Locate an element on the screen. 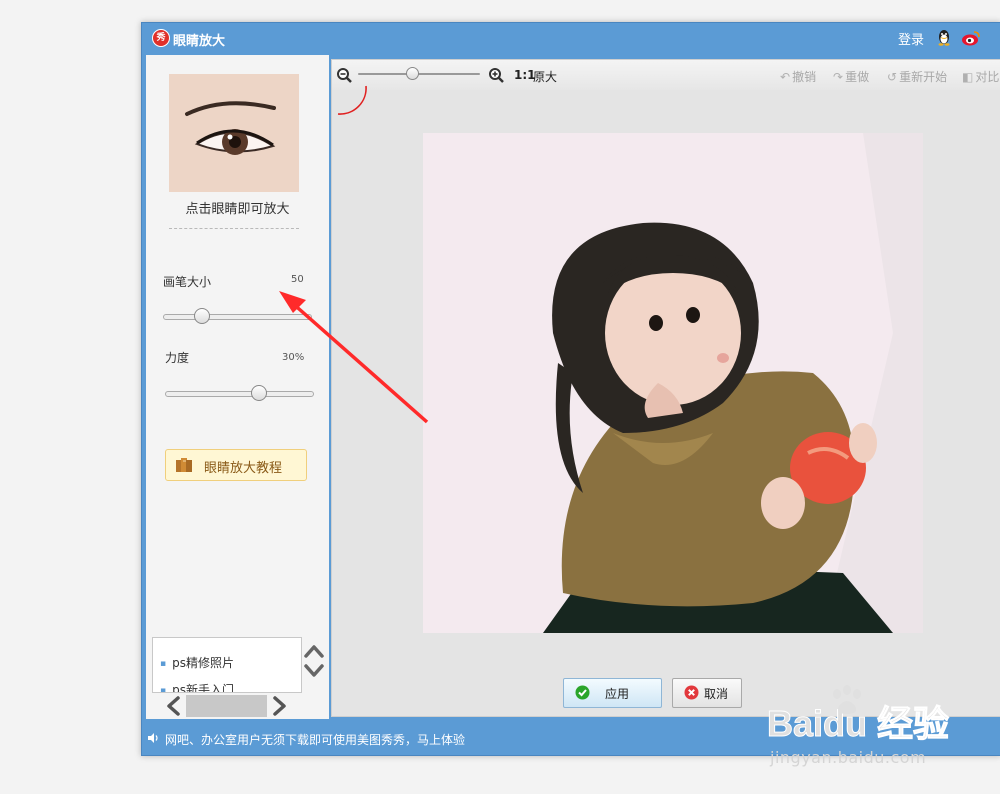 This screenshot has width=1000, height=794. speaker-icon is located at coordinates (153, 738).